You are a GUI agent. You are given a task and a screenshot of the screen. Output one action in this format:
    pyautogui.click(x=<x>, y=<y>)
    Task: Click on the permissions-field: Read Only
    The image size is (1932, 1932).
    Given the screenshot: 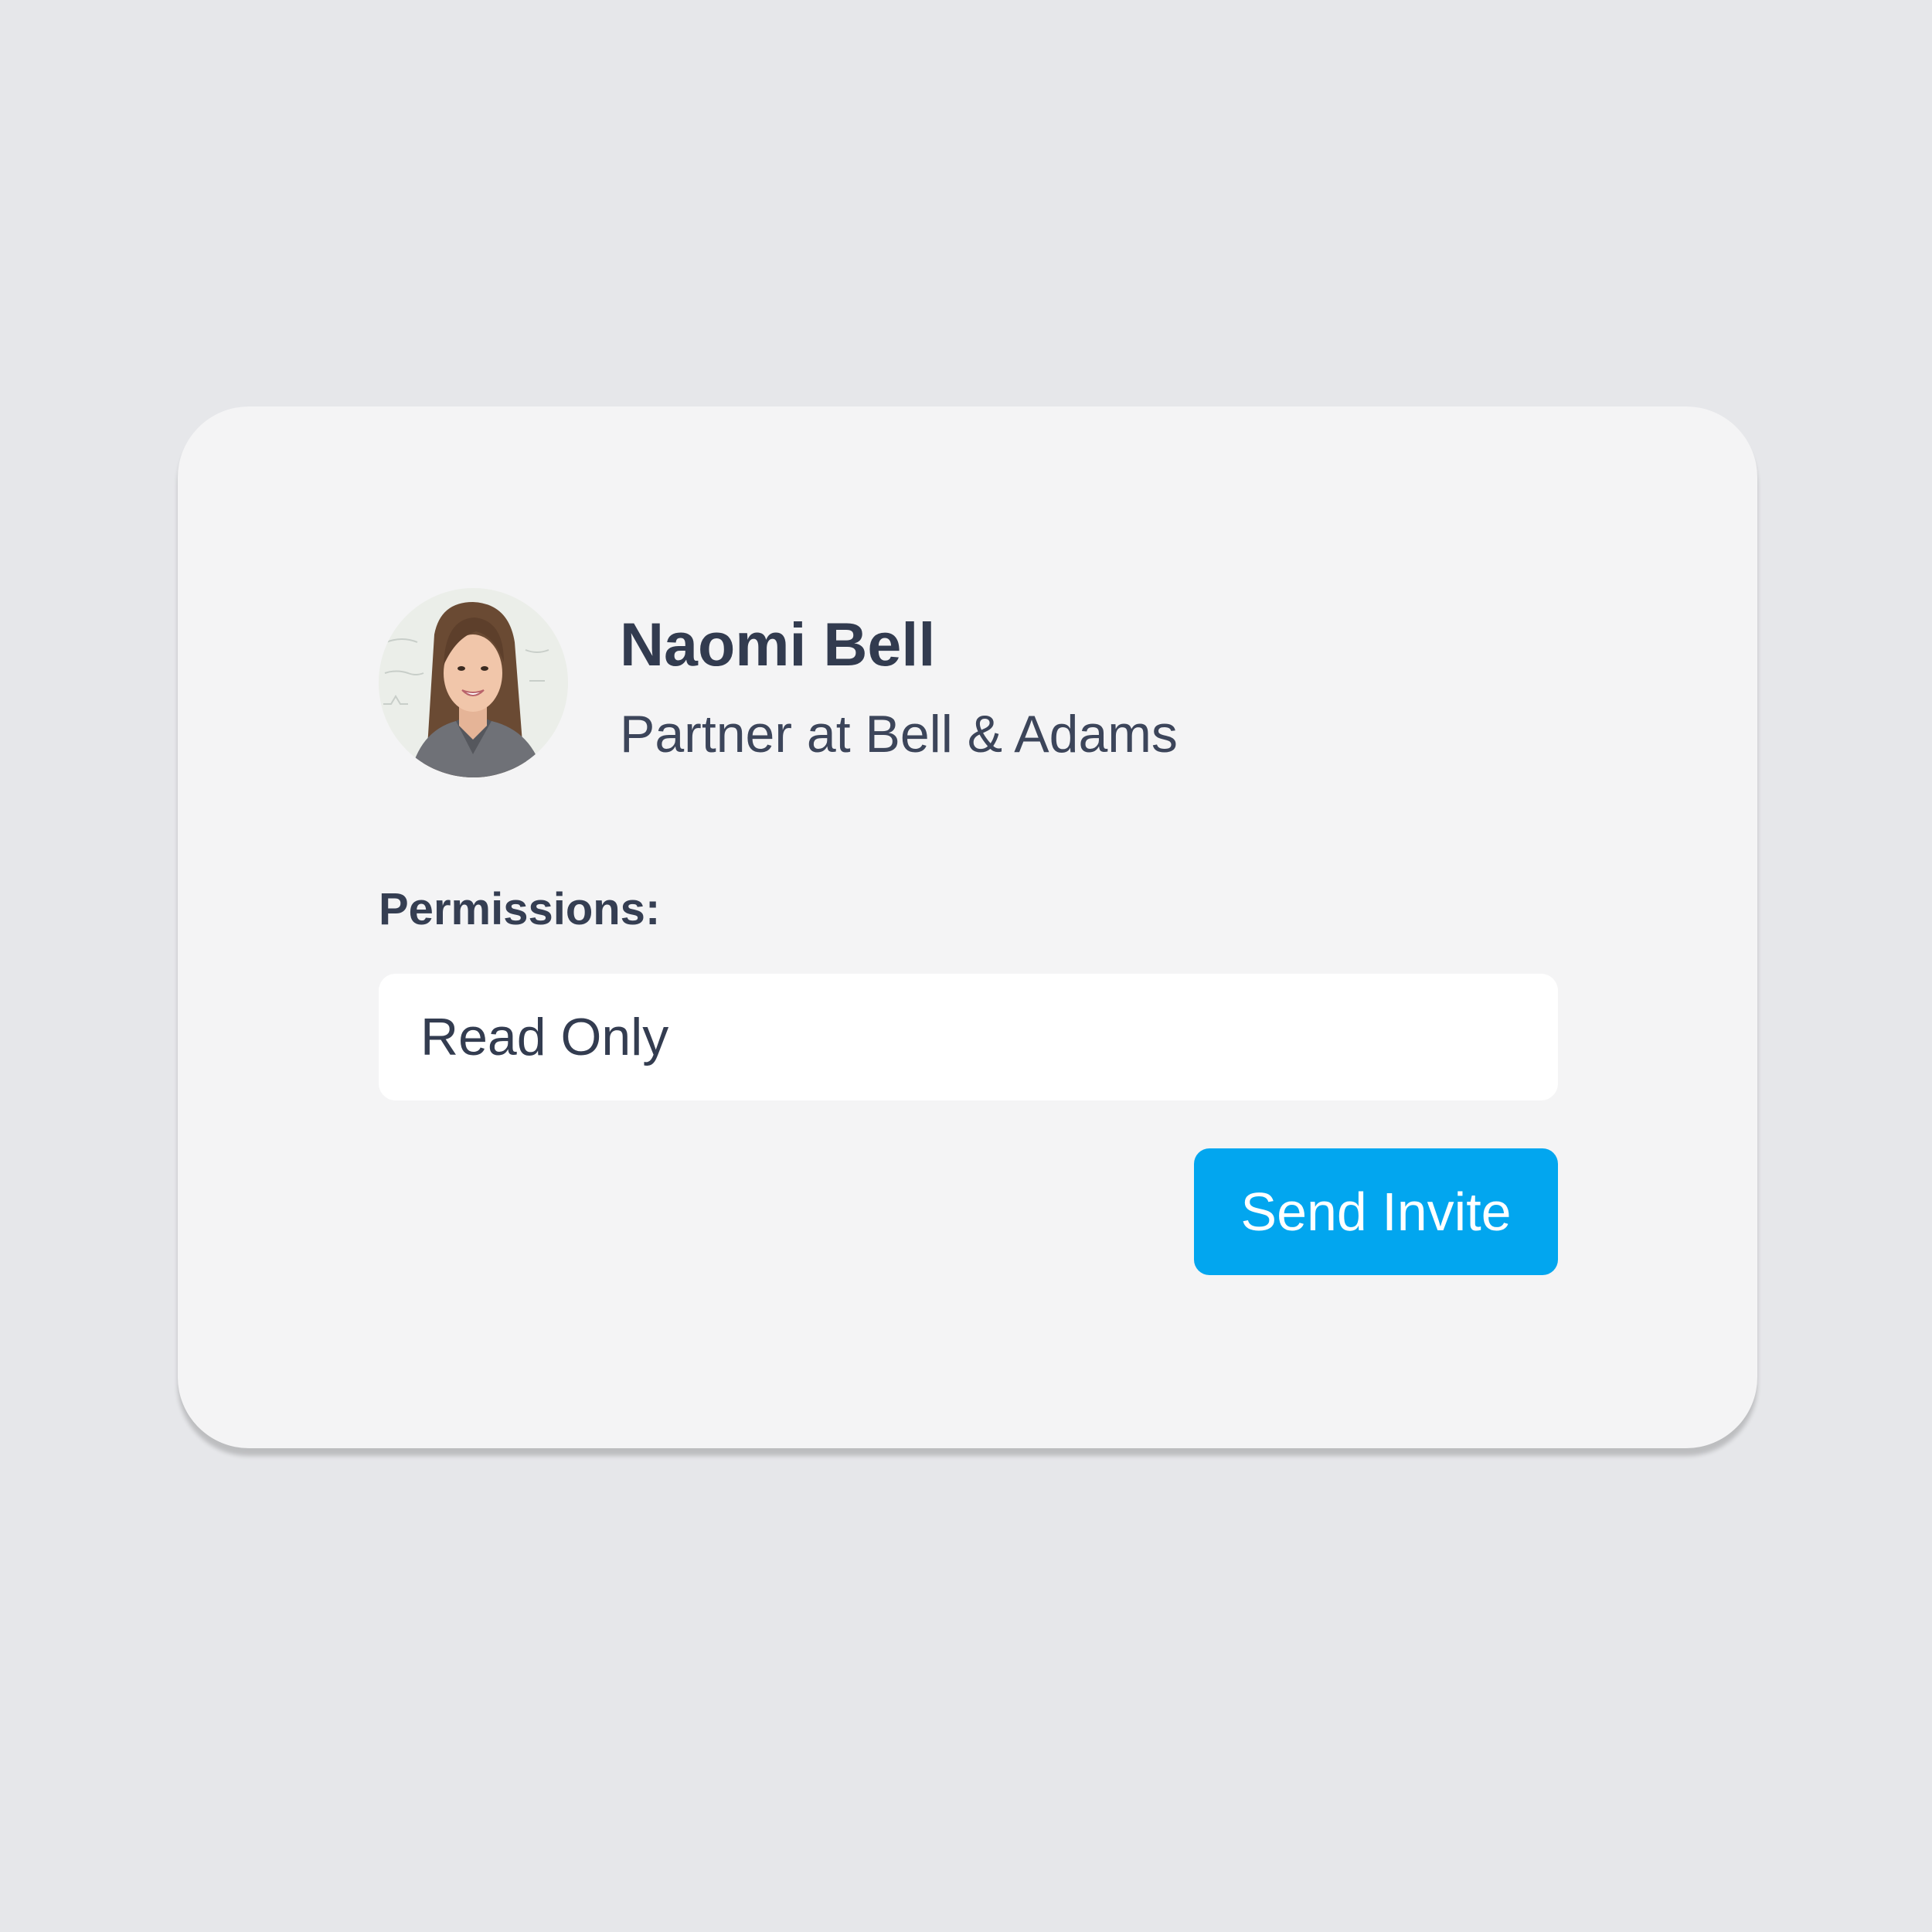 What is the action you would take?
    pyautogui.click(x=969, y=1037)
    